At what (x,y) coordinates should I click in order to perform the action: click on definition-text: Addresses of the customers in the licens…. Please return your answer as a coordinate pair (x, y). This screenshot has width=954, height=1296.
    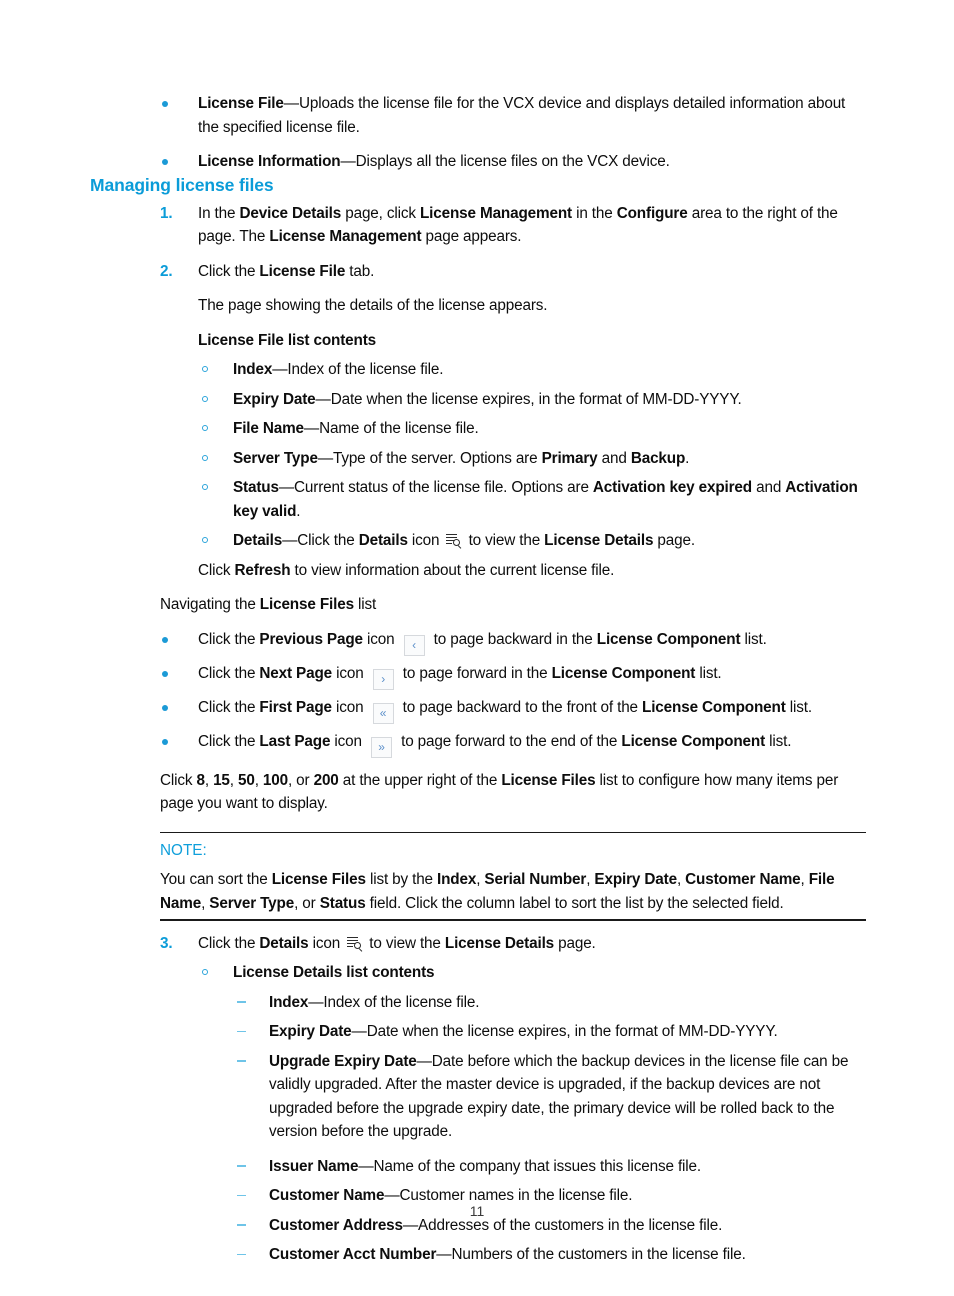
    Looking at the image, I should click on (570, 1225).